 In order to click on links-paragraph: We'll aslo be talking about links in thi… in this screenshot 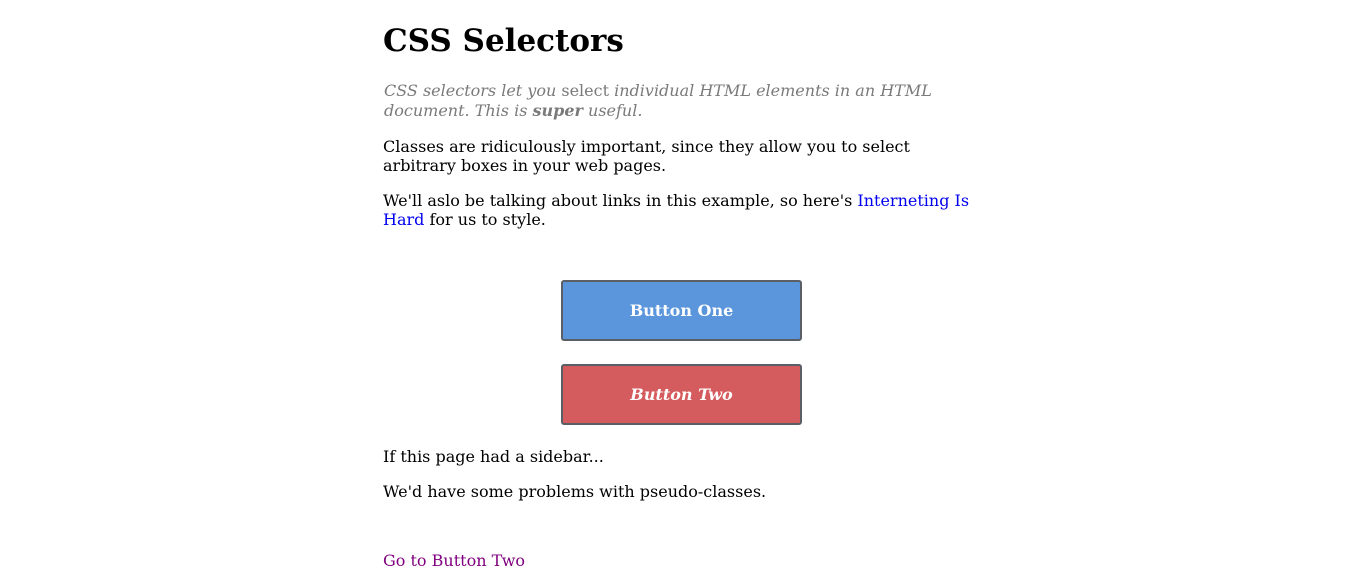, I will do `click(678, 210)`.